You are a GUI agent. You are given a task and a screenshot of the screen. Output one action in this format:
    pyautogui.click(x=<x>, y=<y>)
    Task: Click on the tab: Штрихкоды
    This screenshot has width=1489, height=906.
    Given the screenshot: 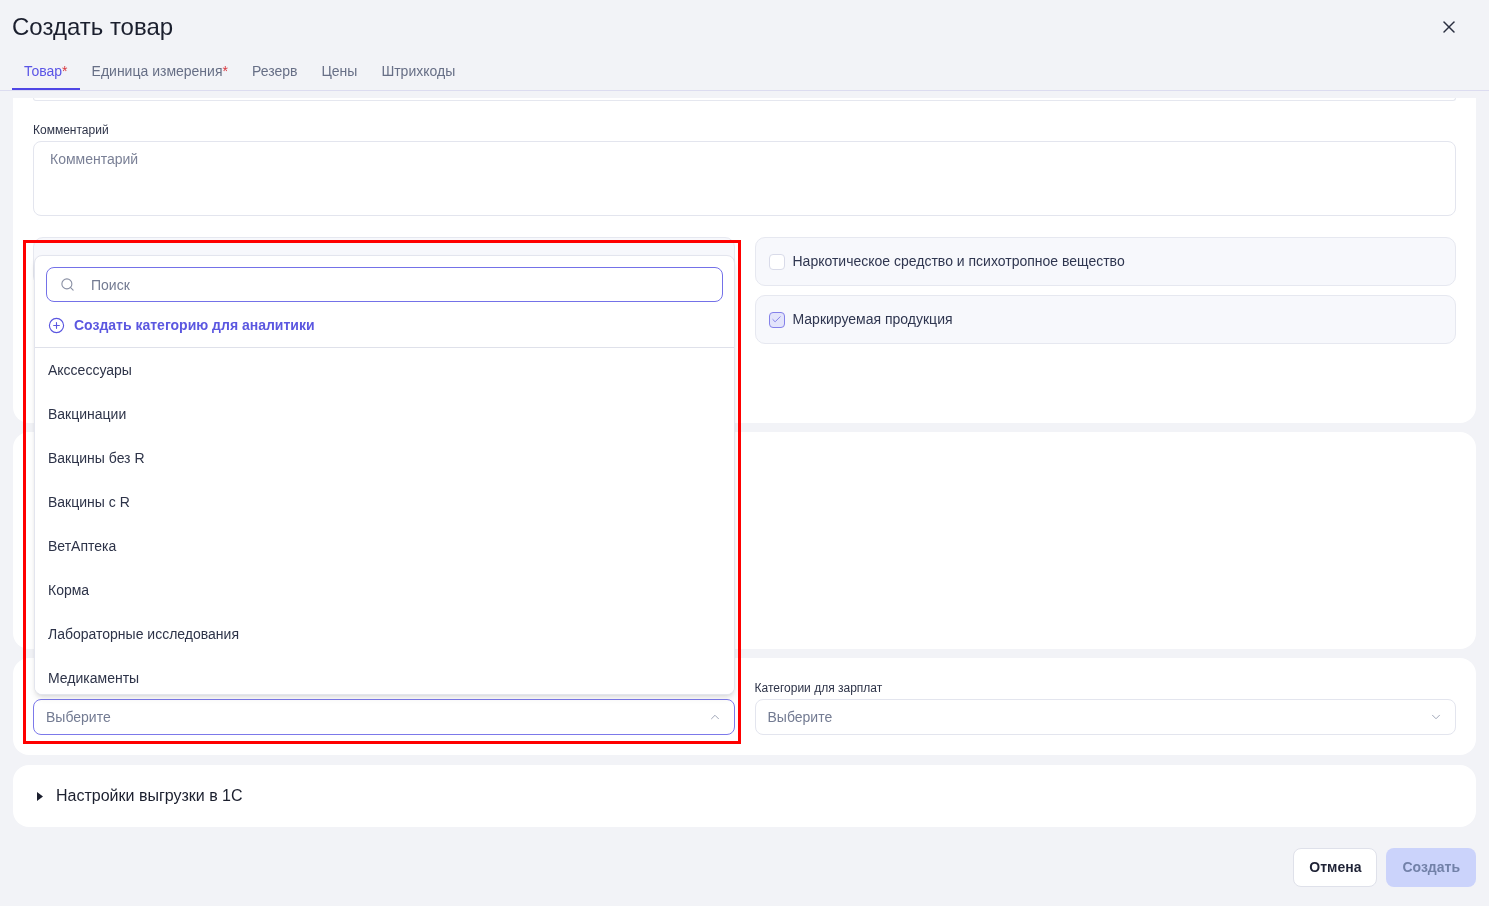 What is the action you would take?
    pyautogui.click(x=418, y=72)
    